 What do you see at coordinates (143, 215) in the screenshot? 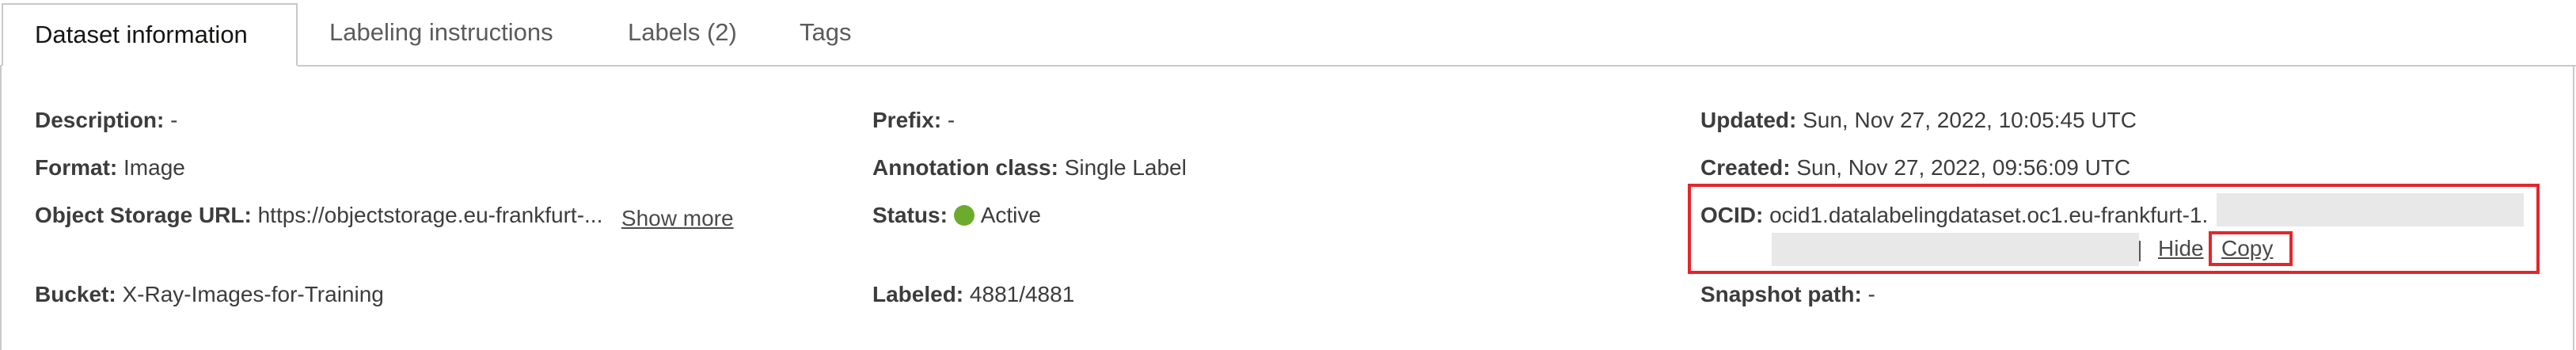
I see `object-storage-url-label: Object Storage URL:` at bounding box center [143, 215].